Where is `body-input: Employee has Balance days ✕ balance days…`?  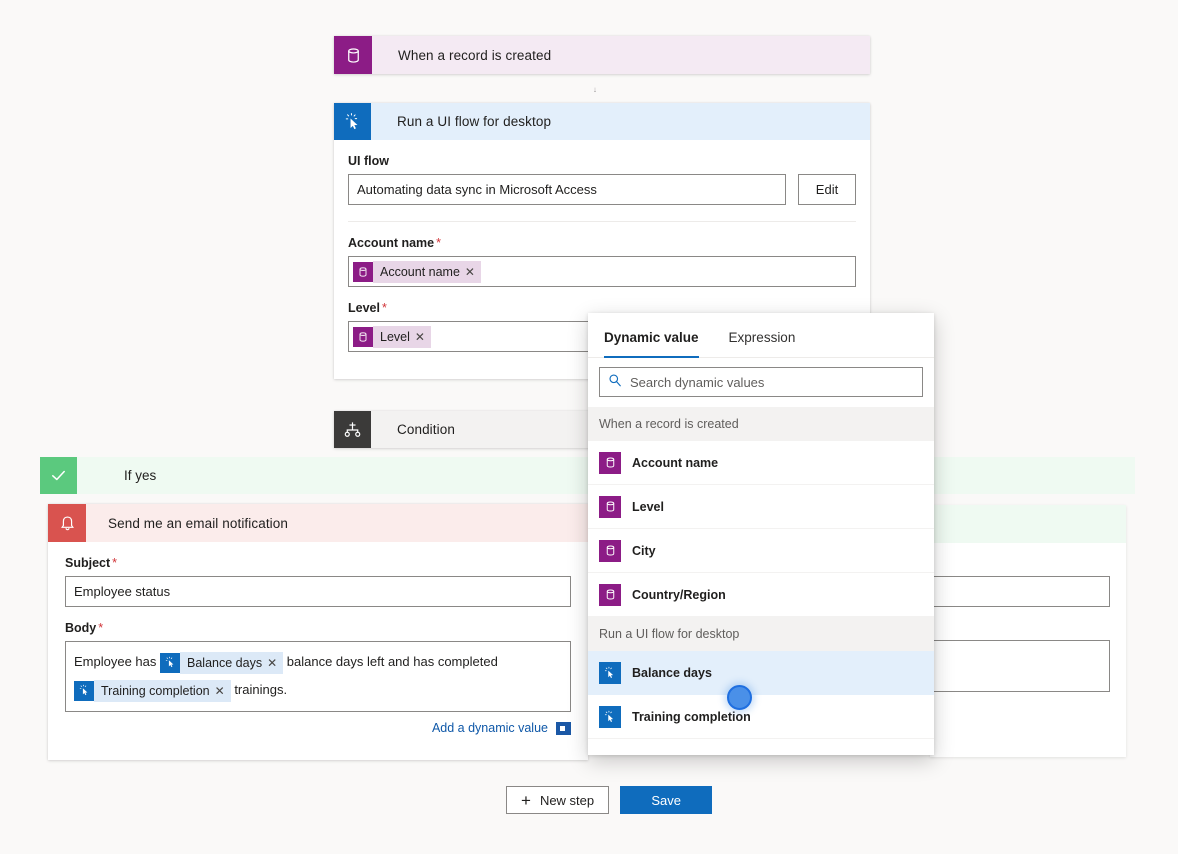 body-input: Employee has Balance days ✕ balance days… is located at coordinates (318, 676).